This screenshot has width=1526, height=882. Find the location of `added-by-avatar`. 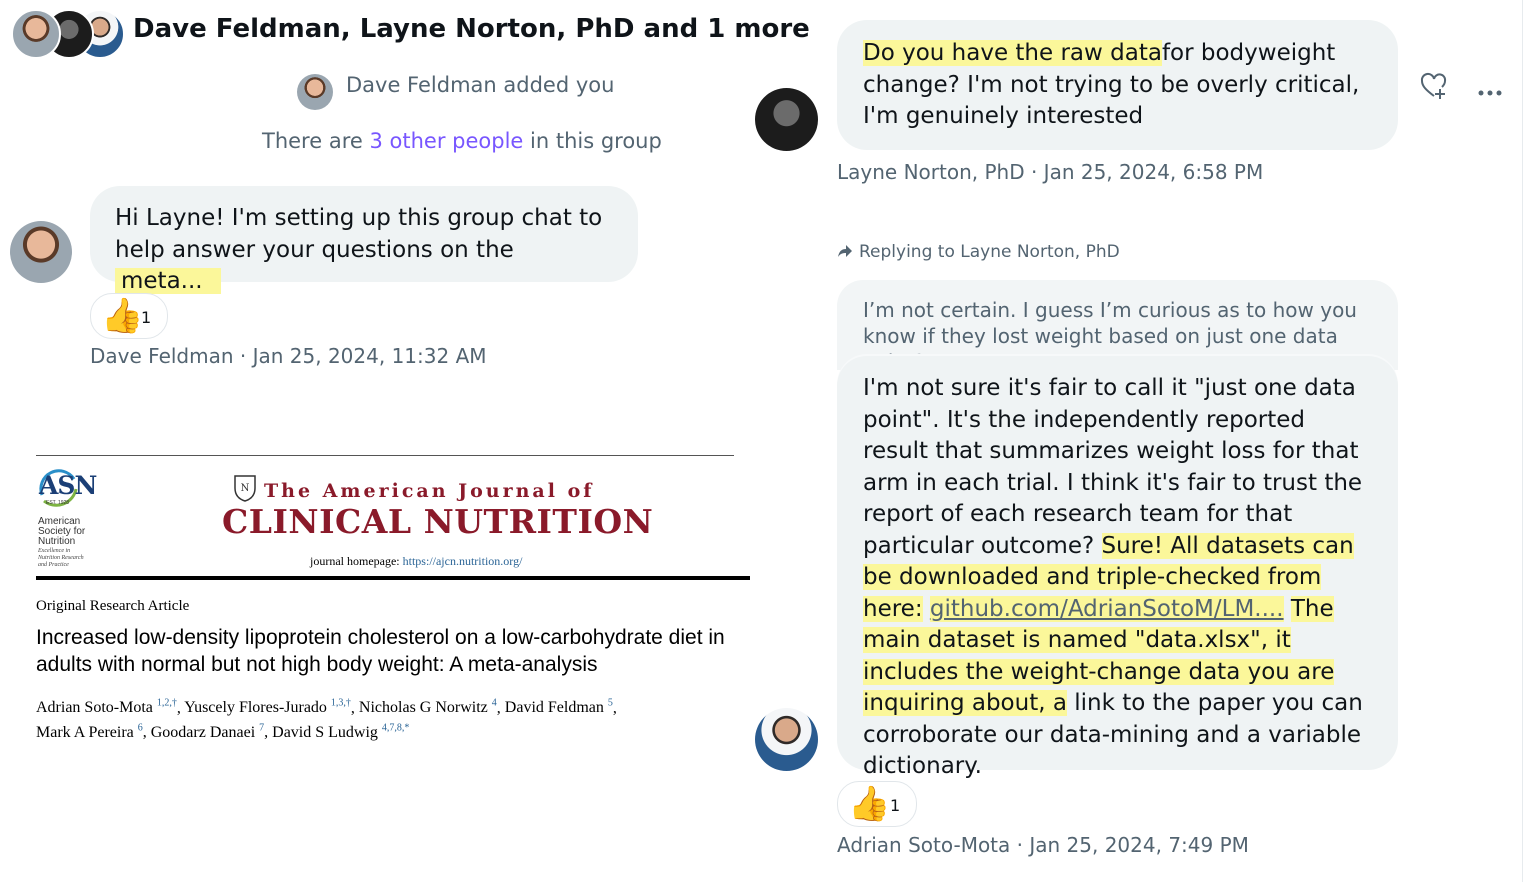

added-by-avatar is located at coordinates (315, 92).